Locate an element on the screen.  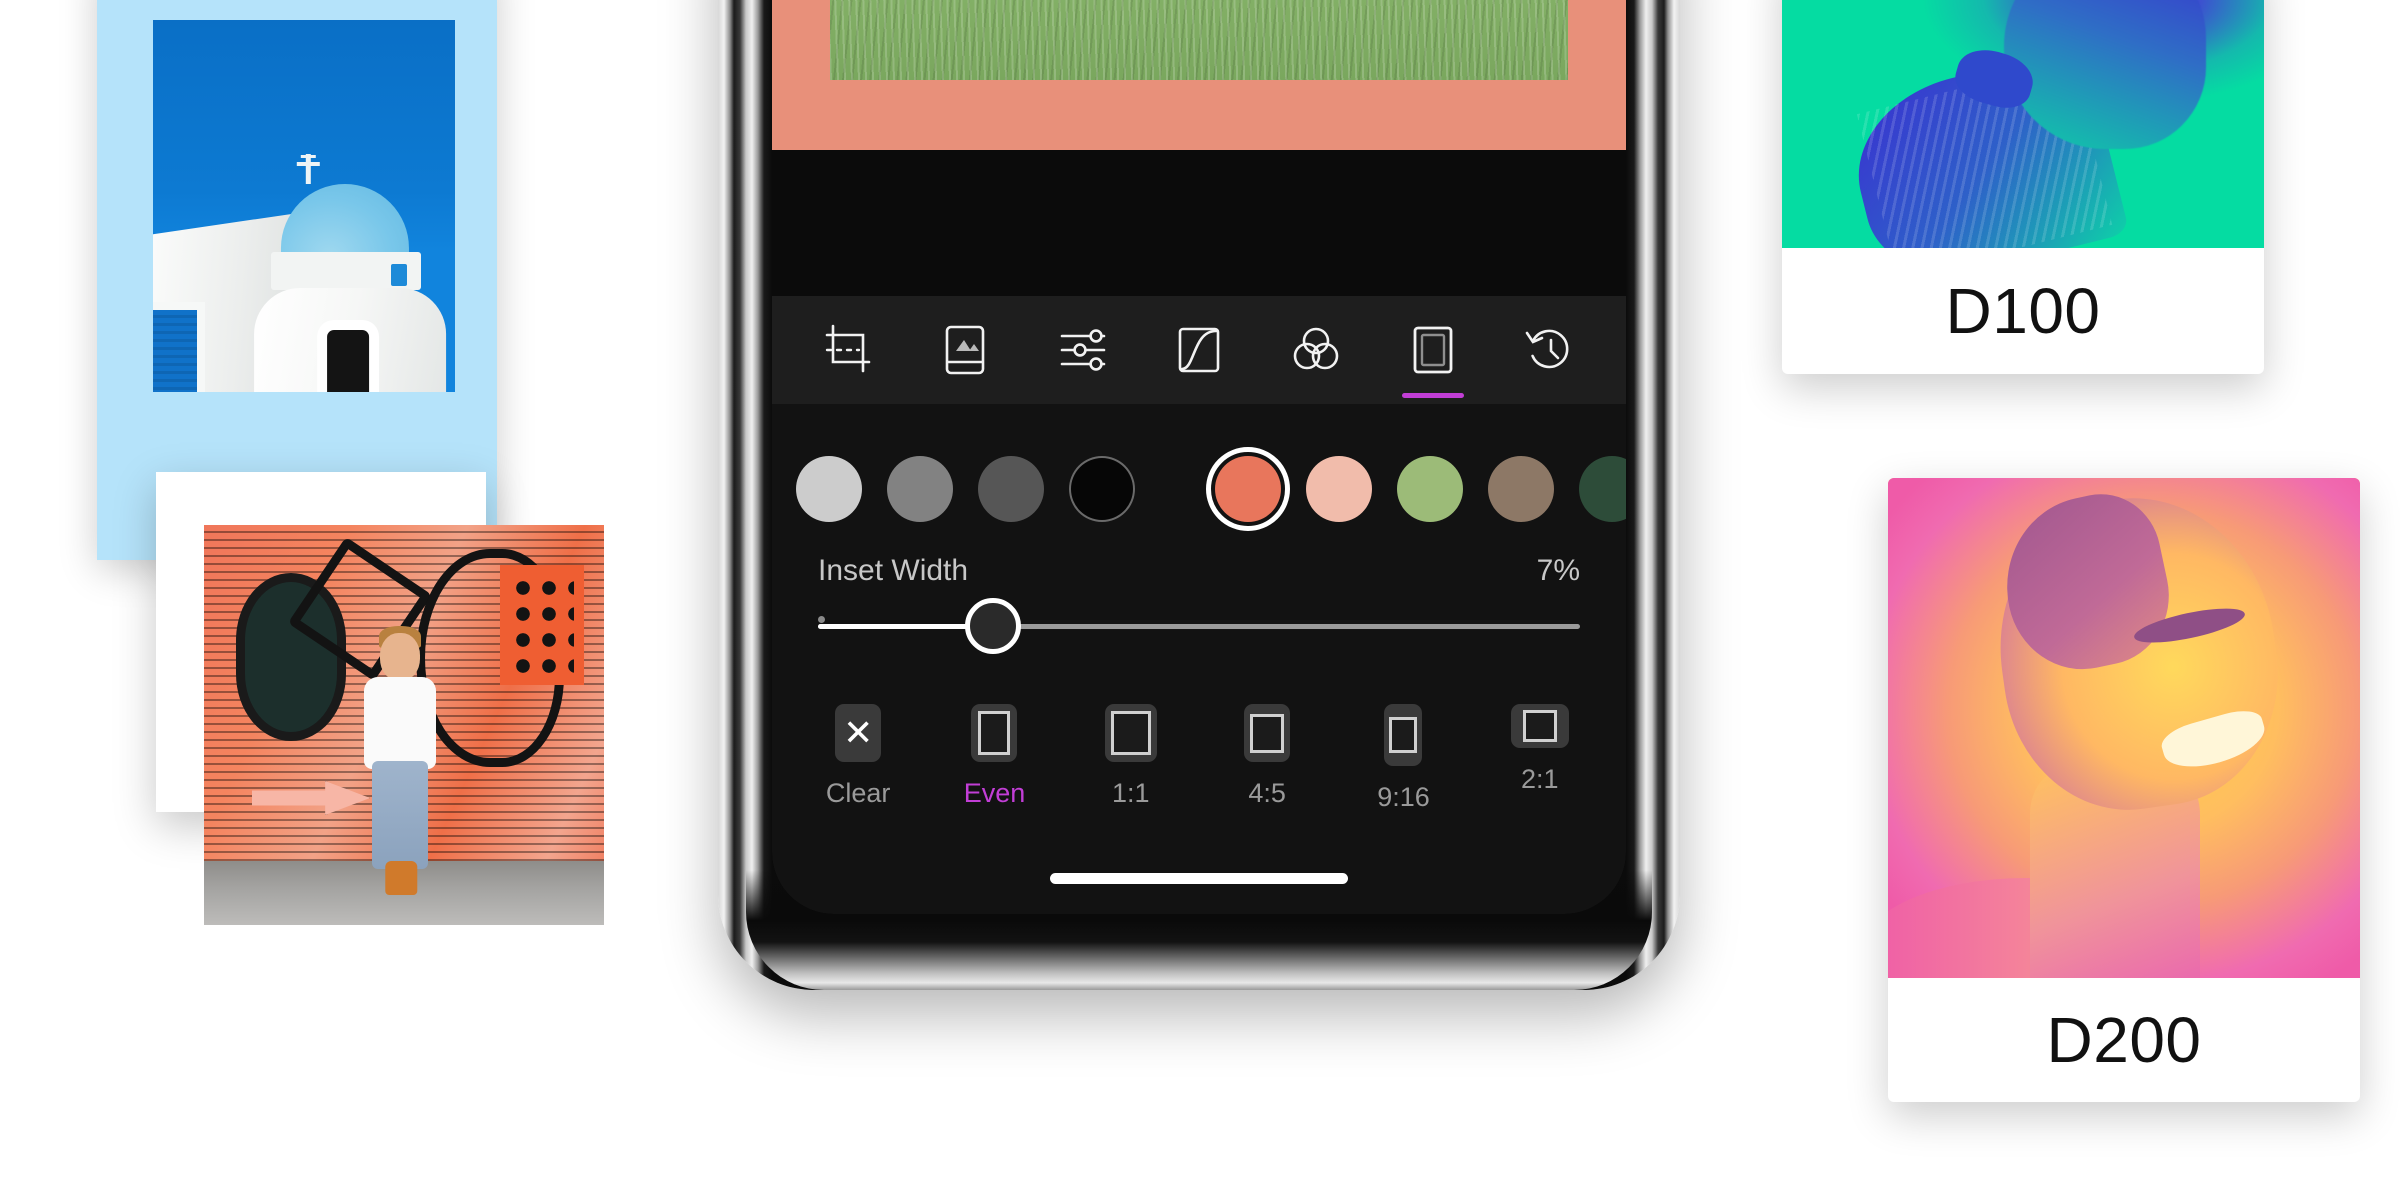
ratio-button-2-1: 2:1 is located at coordinates (1540, 749).